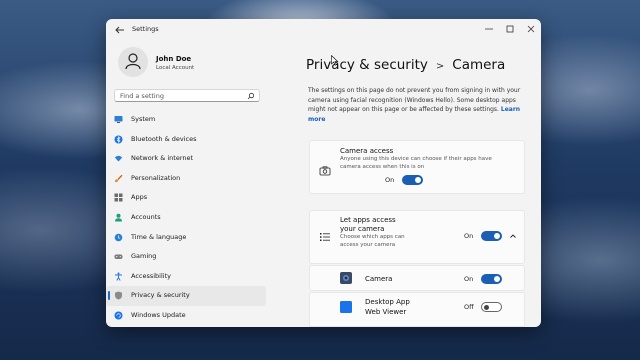 This screenshot has width=640, height=360. I want to click on bluetooth-icon, so click(118, 139).